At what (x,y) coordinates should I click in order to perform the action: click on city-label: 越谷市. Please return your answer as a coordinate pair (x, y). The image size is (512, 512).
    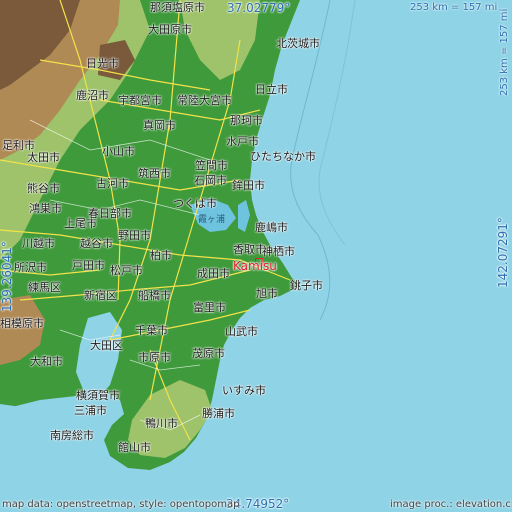
    Looking at the image, I should click on (96, 243).